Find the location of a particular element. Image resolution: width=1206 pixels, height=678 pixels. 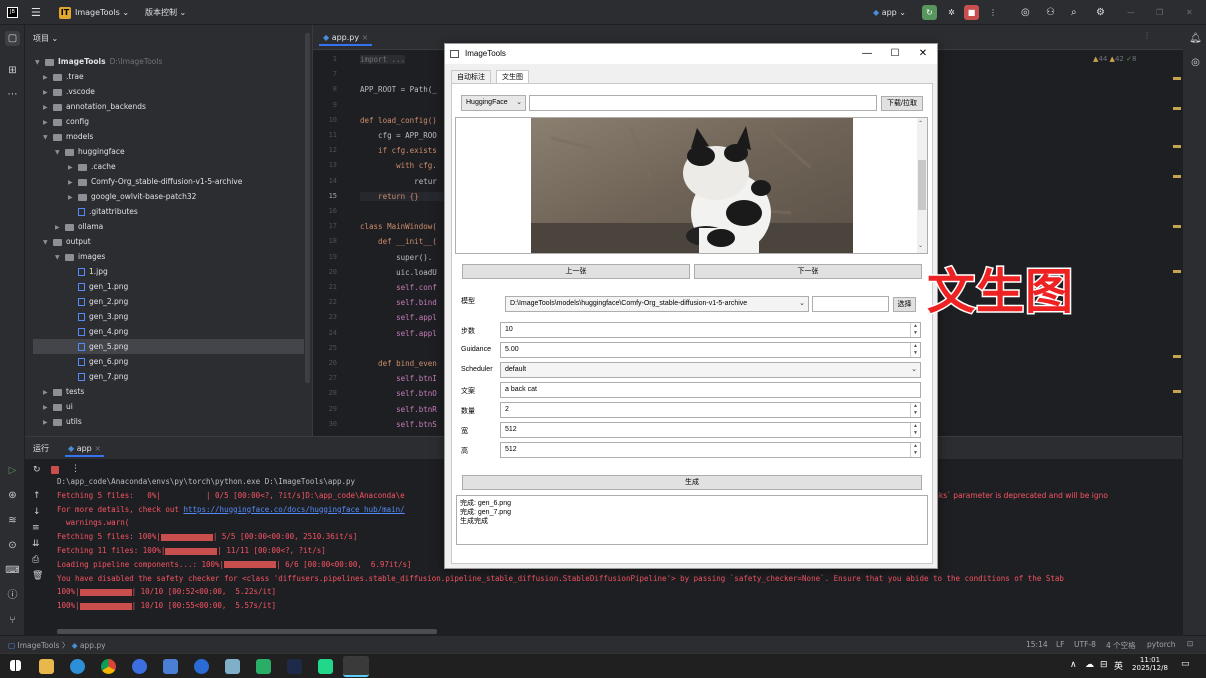

url-input is located at coordinates (703, 103).